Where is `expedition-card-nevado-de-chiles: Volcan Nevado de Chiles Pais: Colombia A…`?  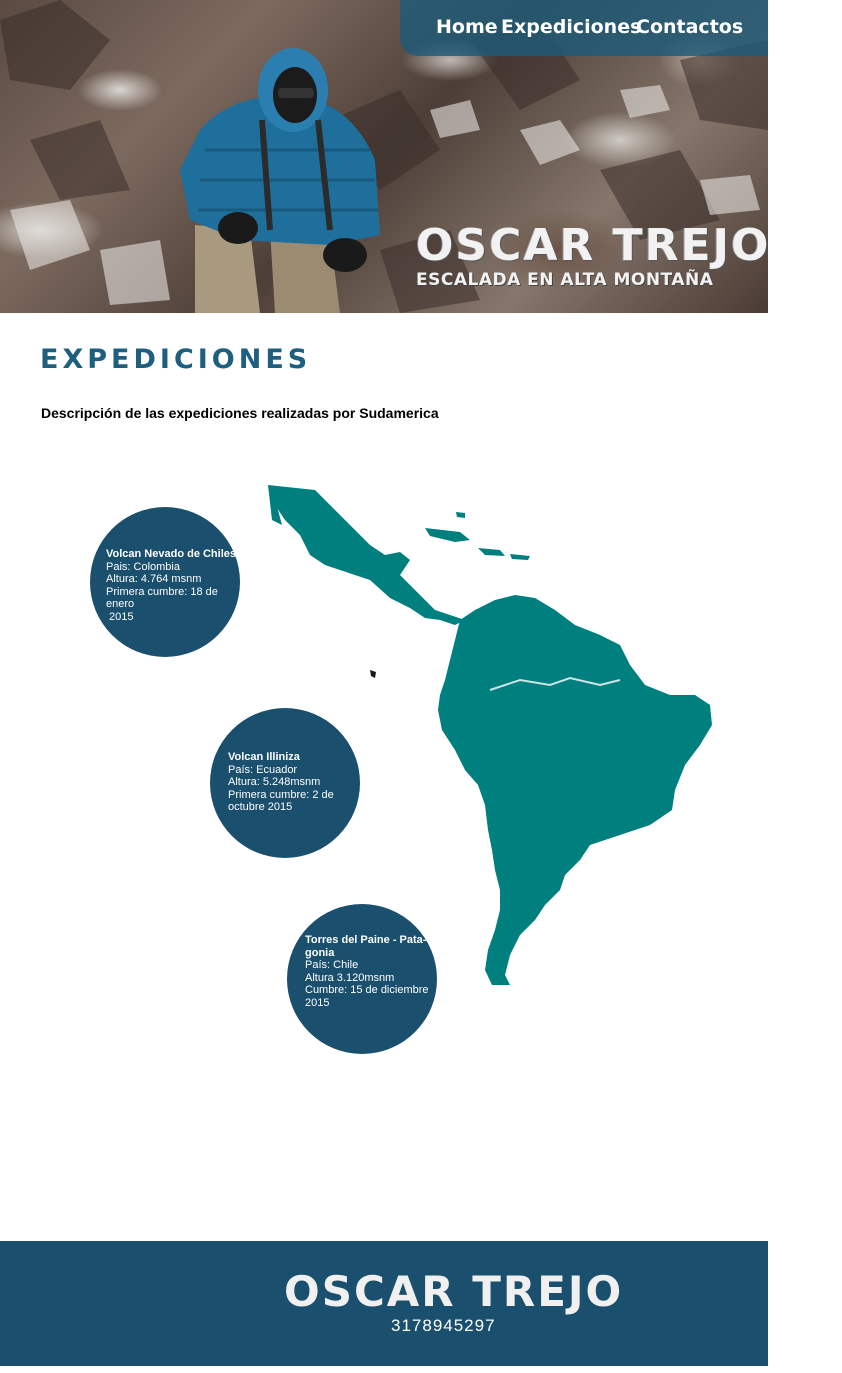 expedition-card-nevado-de-chiles: Volcan Nevado de Chiles Pais: Colombia A… is located at coordinates (165, 582).